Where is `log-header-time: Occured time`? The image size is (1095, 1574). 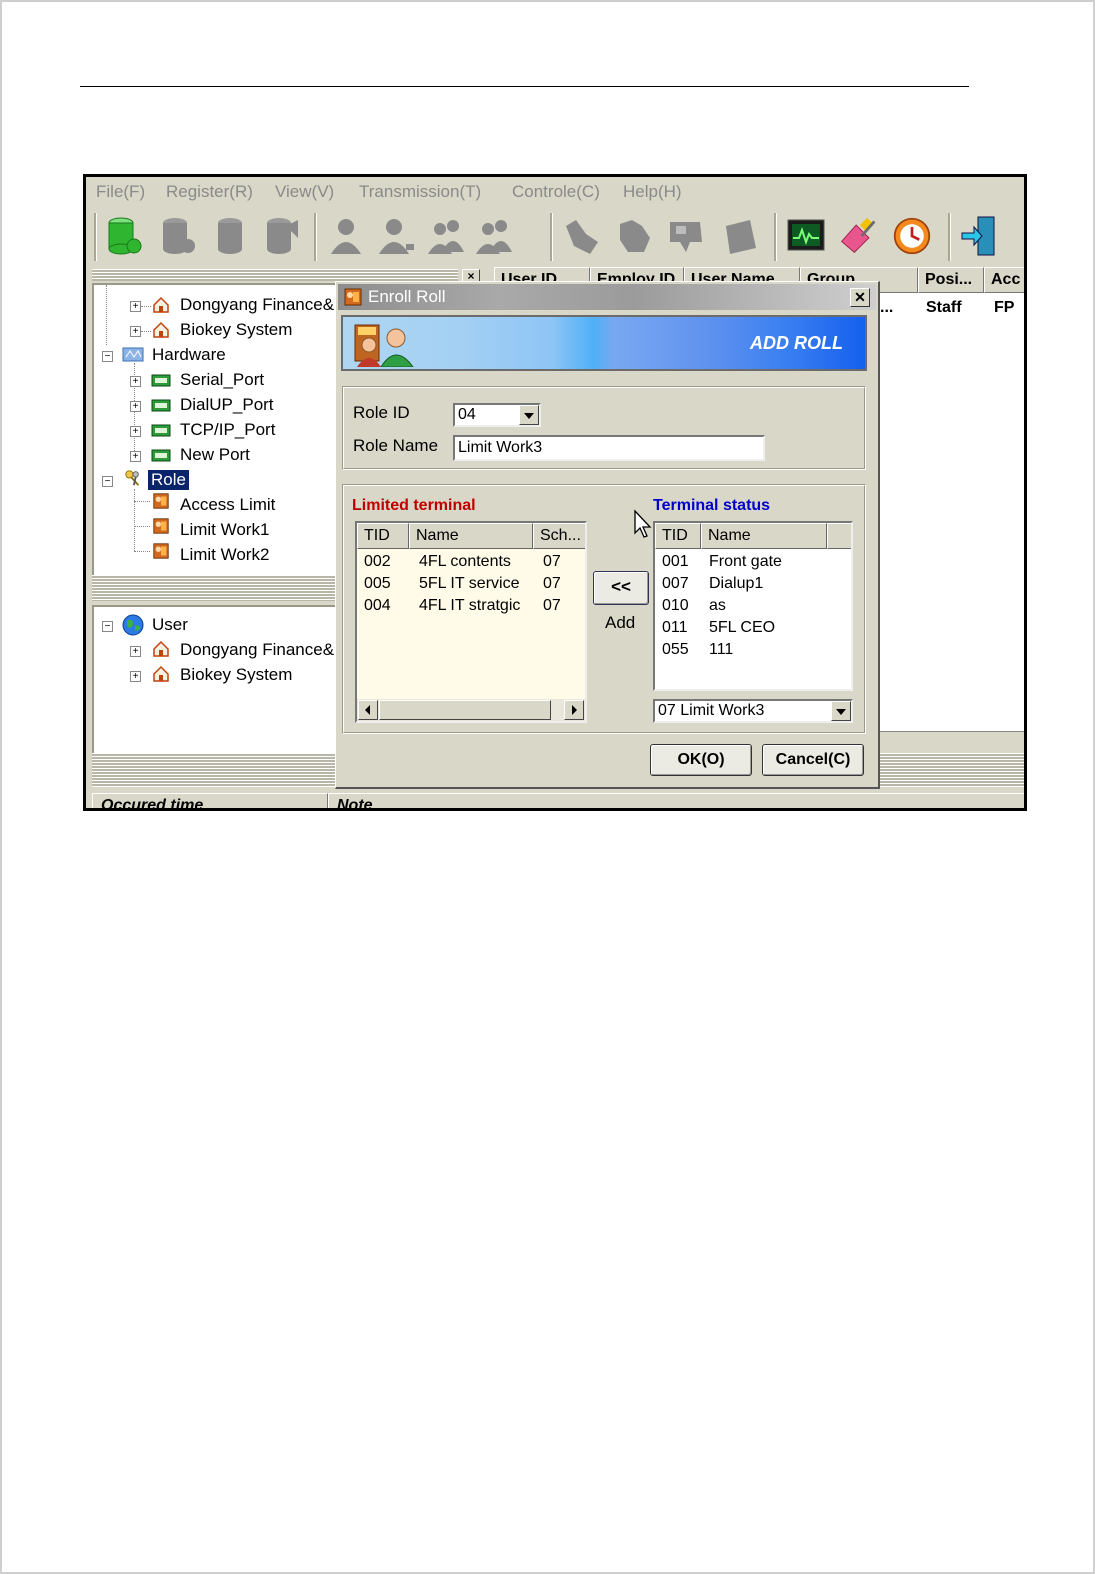
log-header-time: Occured time is located at coordinates (210, 800).